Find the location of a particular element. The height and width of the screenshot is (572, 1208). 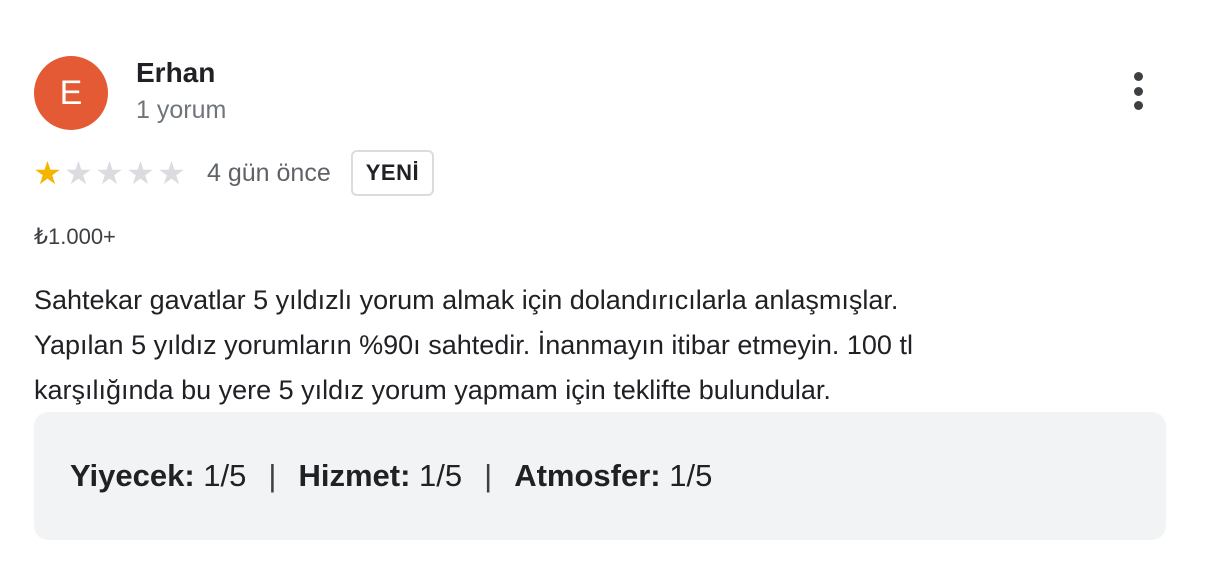

avatar: E is located at coordinates (71, 93).